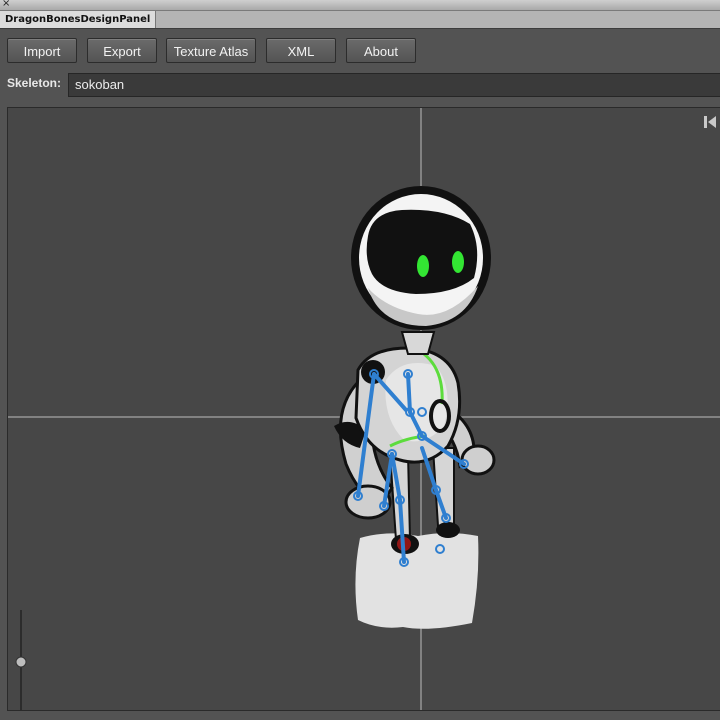 The width and height of the screenshot is (720, 720). I want to click on neck, so click(418, 343).